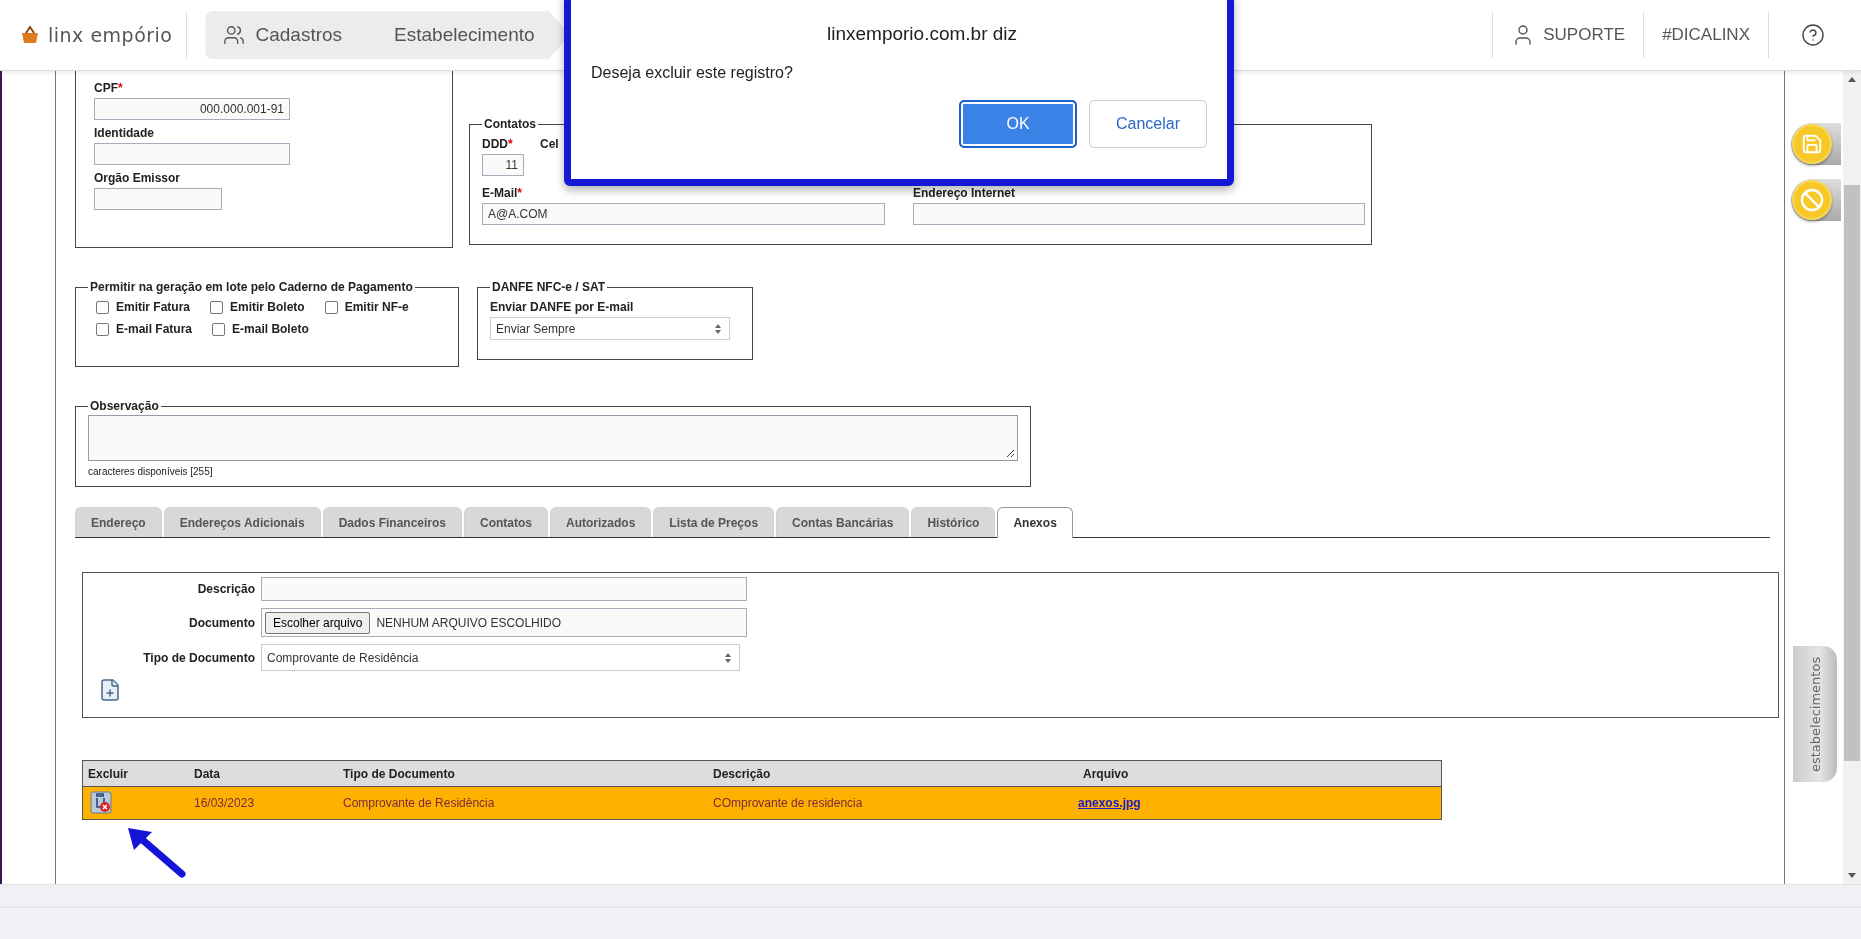 This screenshot has width=1861, height=939. I want to click on side-tab: estabelecimentos, so click(1815, 714).